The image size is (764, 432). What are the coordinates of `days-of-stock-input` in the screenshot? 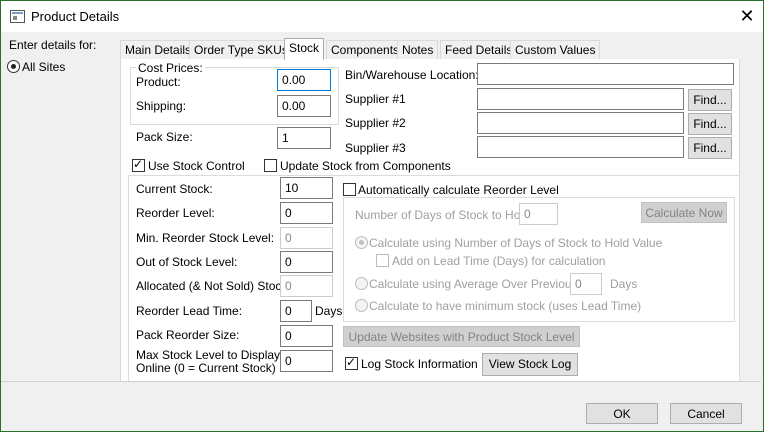 It's located at (538, 214).